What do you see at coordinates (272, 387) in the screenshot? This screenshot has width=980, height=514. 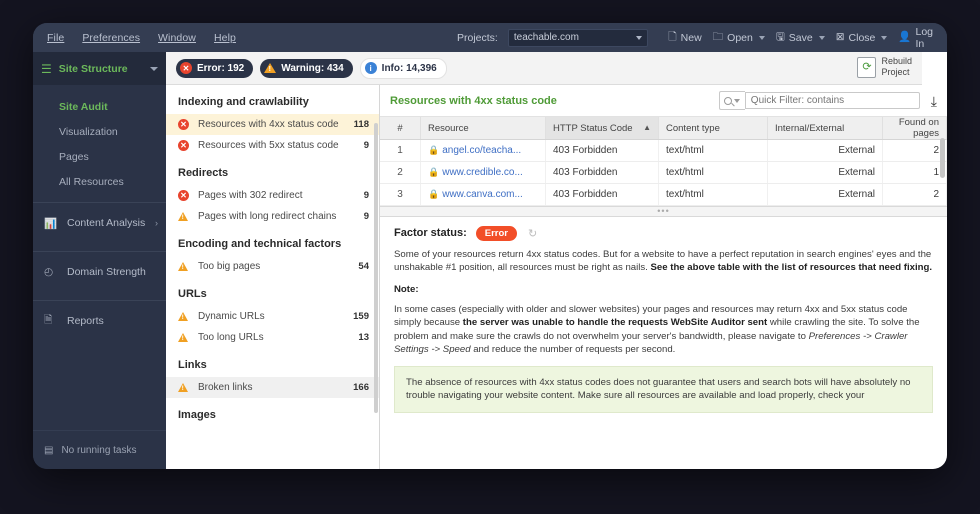 I see `audit-item-broken-links: Broken links 166` at bounding box center [272, 387].